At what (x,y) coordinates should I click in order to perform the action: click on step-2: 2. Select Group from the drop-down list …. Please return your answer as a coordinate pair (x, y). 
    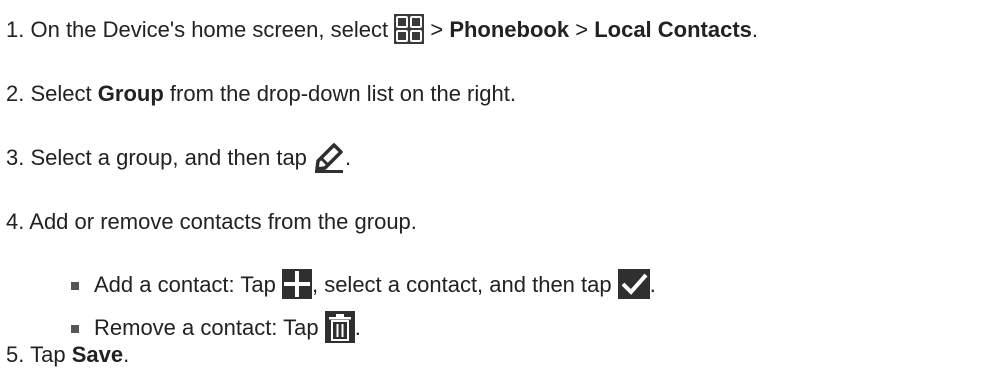
    Looking at the image, I should click on (261, 94).